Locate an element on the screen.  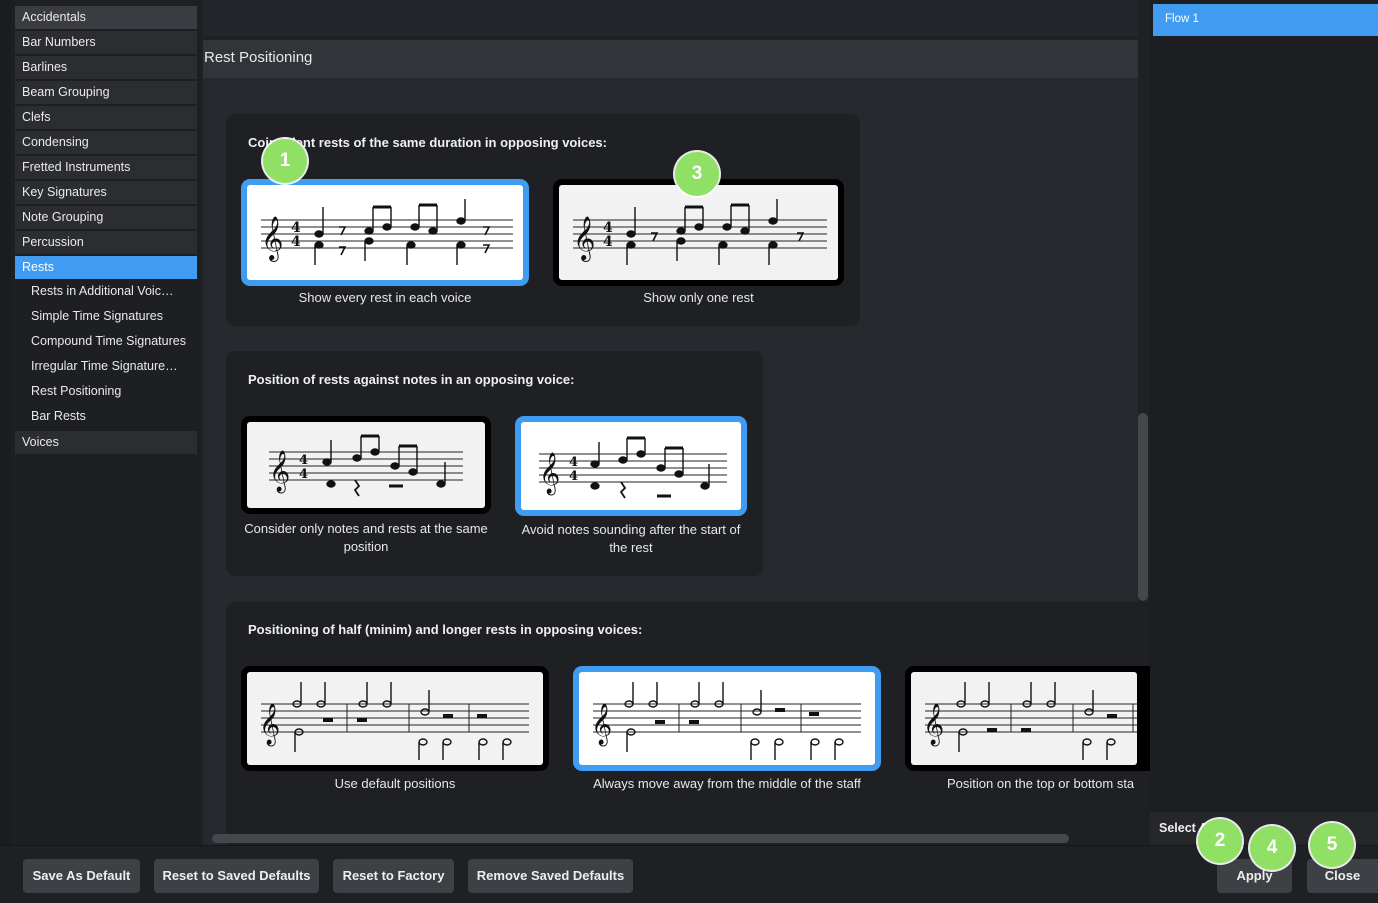
sidebar-item-accidentals: Accidentals is located at coordinates (106, 17).